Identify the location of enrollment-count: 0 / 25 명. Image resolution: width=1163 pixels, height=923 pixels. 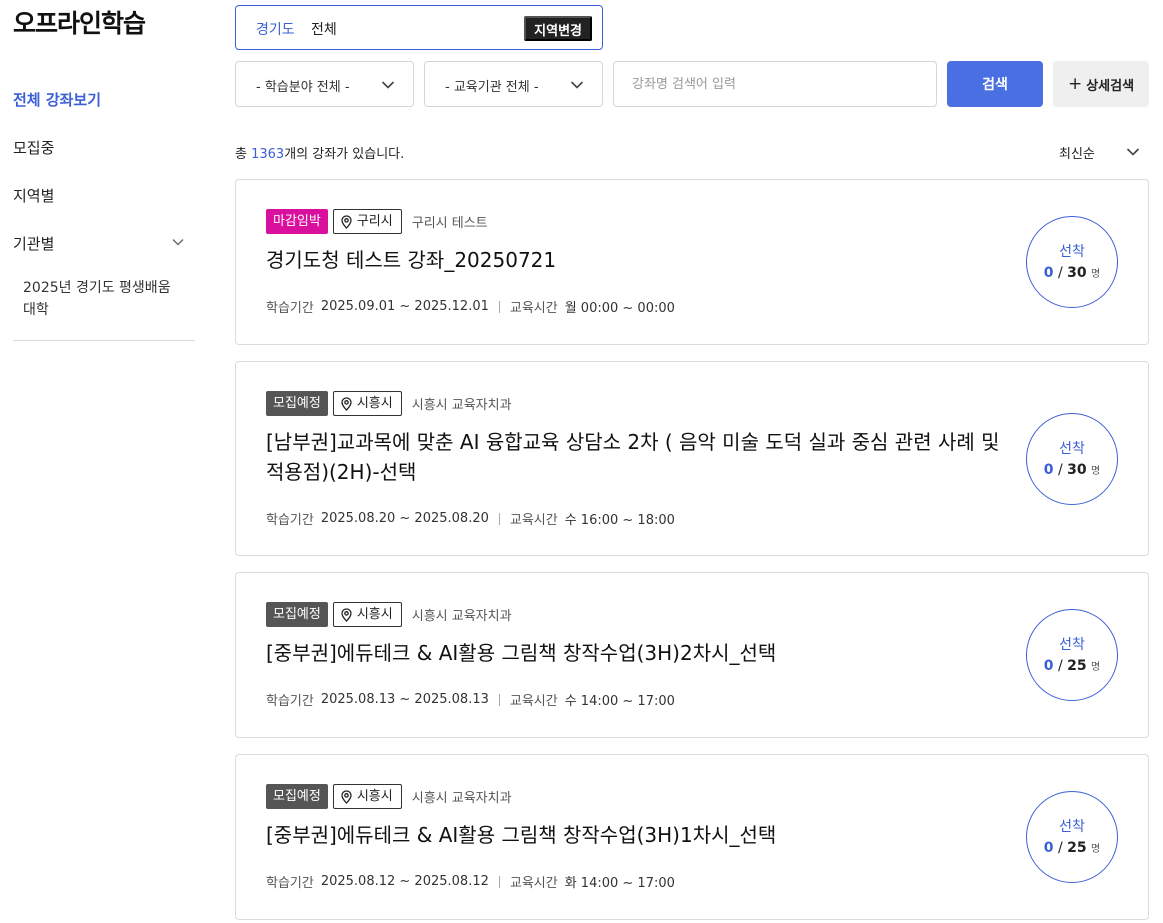
(1072, 848).